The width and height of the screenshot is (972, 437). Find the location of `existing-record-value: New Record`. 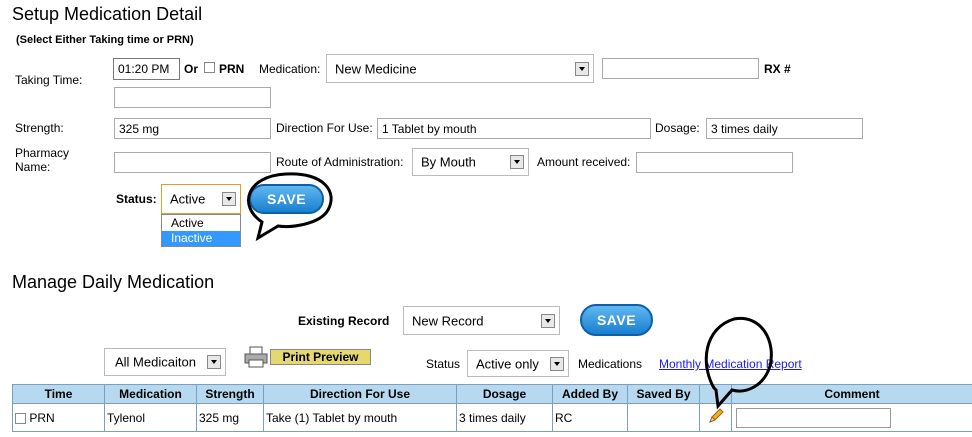

existing-record-value: New Record is located at coordinates (448, 320).